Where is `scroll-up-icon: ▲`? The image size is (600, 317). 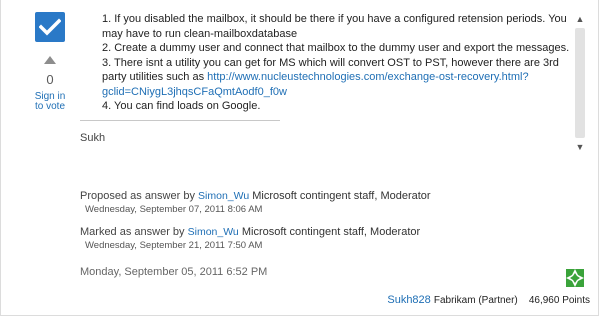
scroll-up-icon: ▲ is located at coordinates (580, 19).